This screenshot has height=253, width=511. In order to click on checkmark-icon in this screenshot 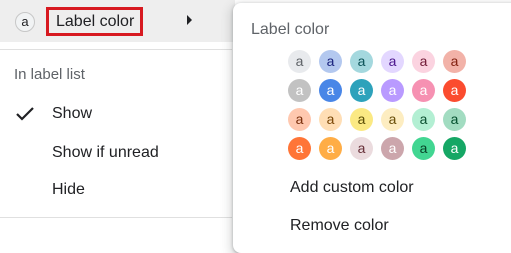, I will do `click(25, 114)`.